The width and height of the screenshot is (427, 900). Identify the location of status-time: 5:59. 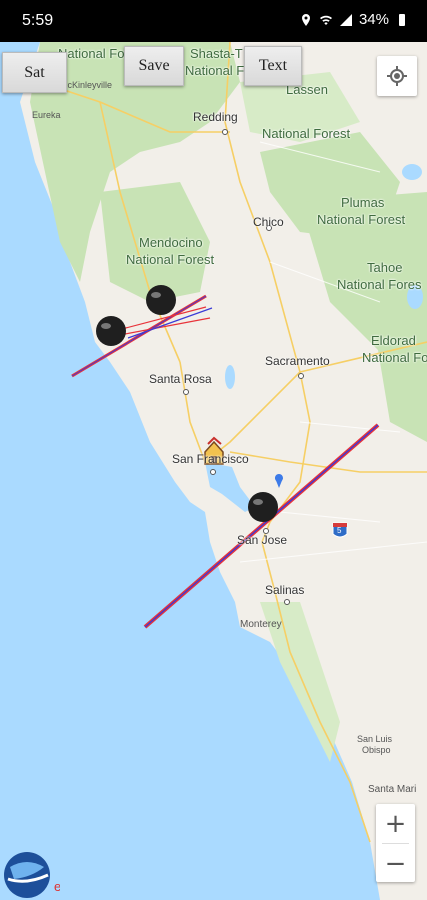
(38, 20).